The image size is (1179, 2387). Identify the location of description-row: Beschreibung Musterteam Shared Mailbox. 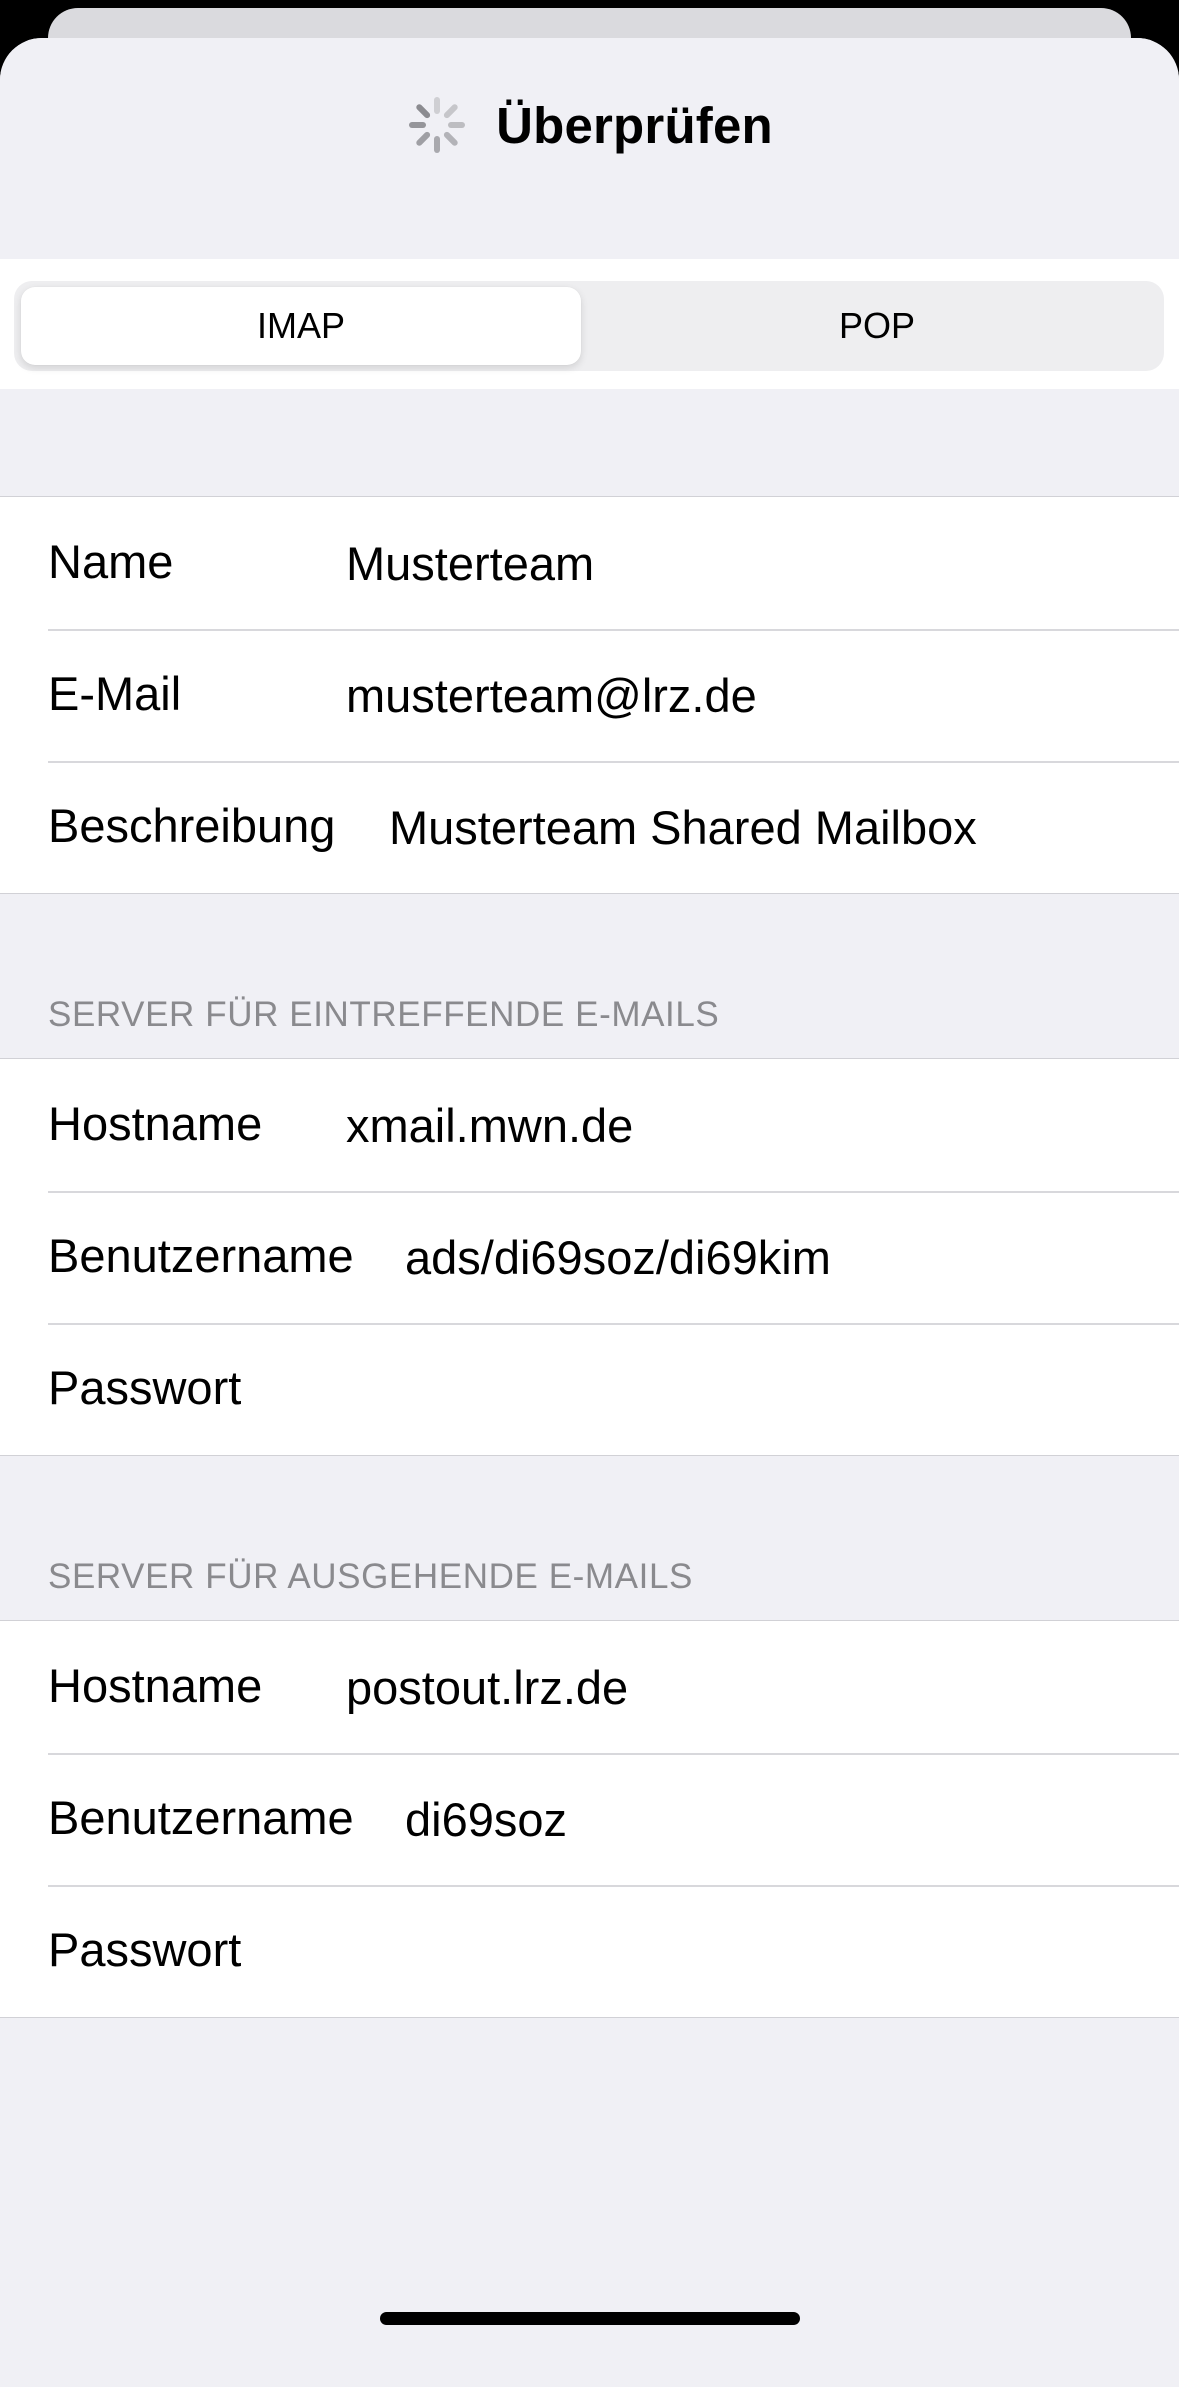
(589, 827).